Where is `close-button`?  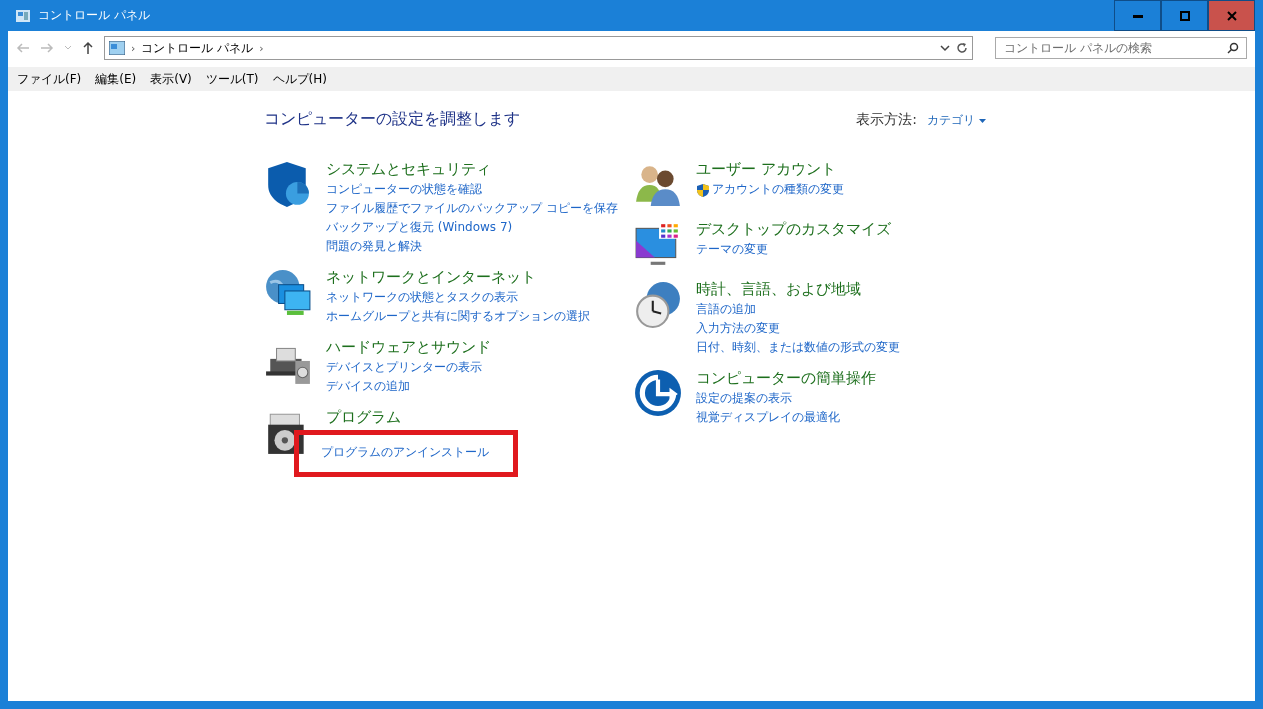 close-button is located at coordinates (1231, 15).